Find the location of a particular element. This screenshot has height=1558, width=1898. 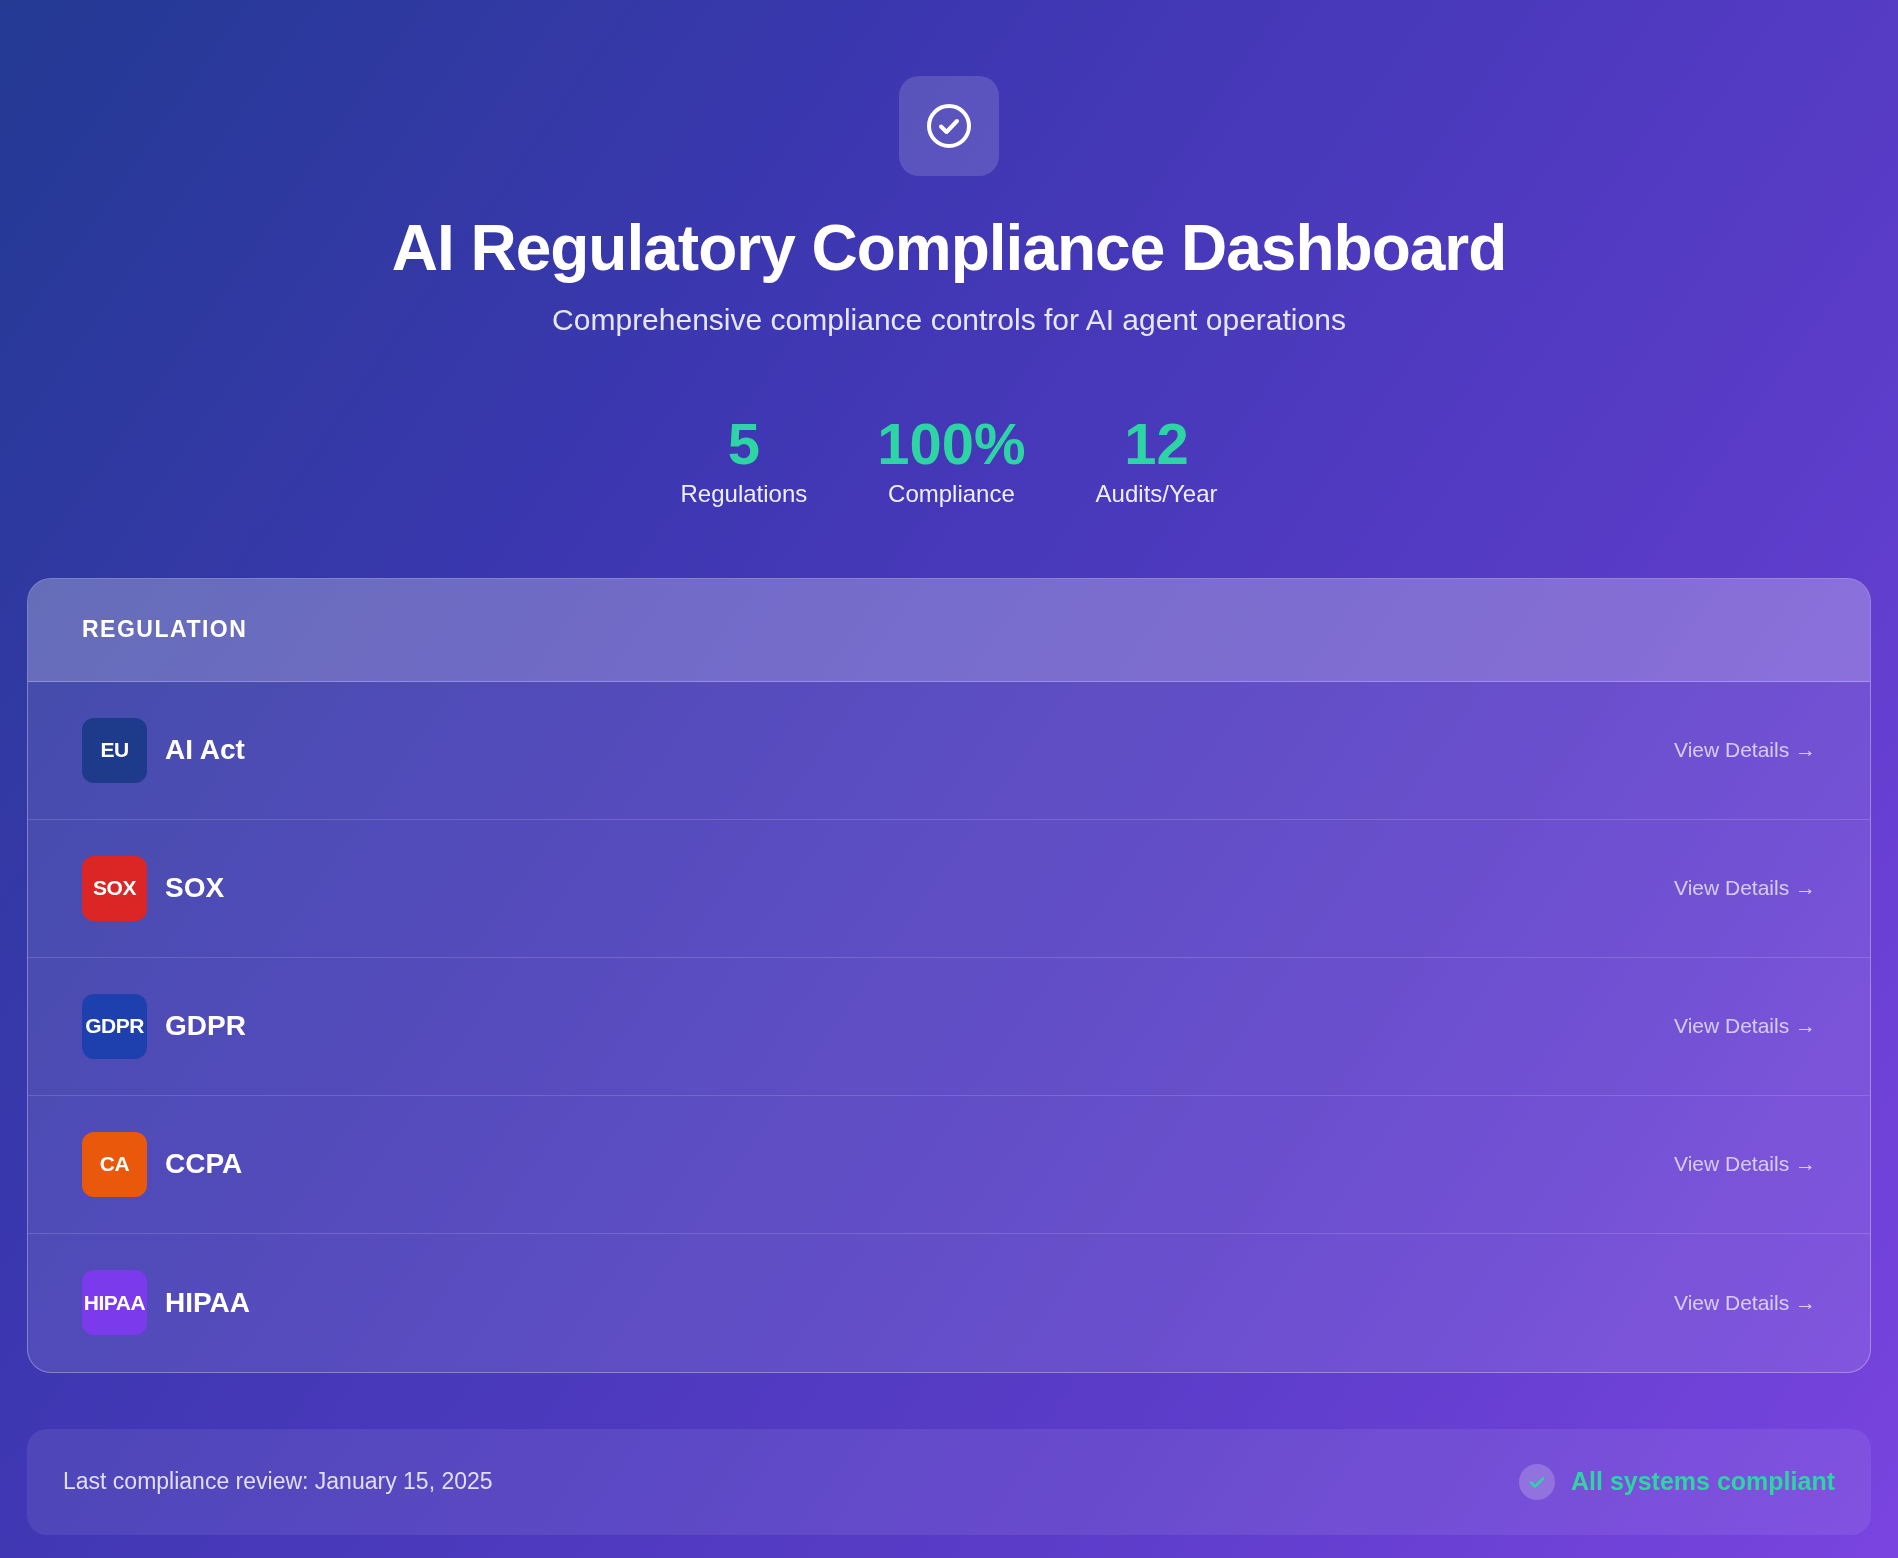

stat-label: Regulations is located at coordinates (744, 493).